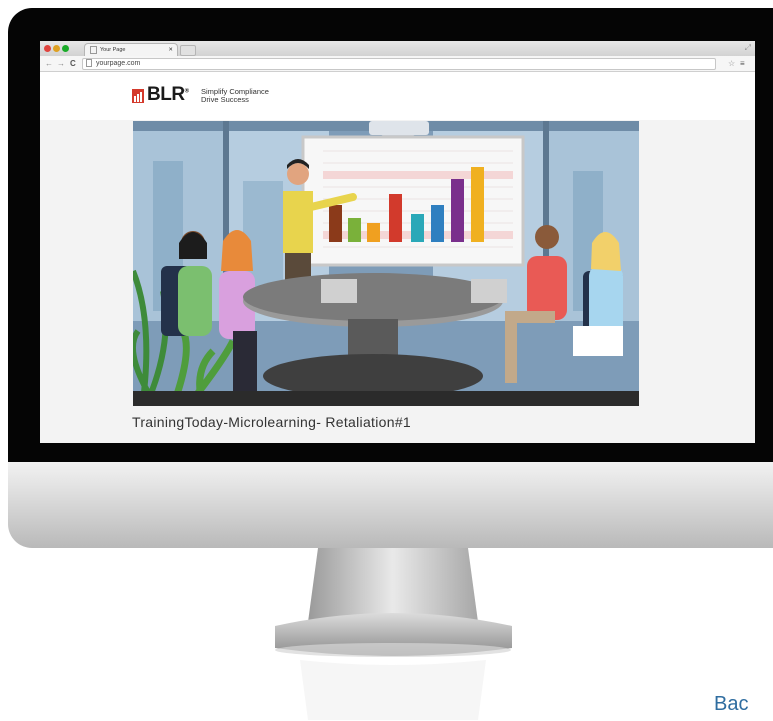  Describe the element at coordinates (748, 48) in the screenshot. I see `fullscreen-icon: ⤢` at that location.